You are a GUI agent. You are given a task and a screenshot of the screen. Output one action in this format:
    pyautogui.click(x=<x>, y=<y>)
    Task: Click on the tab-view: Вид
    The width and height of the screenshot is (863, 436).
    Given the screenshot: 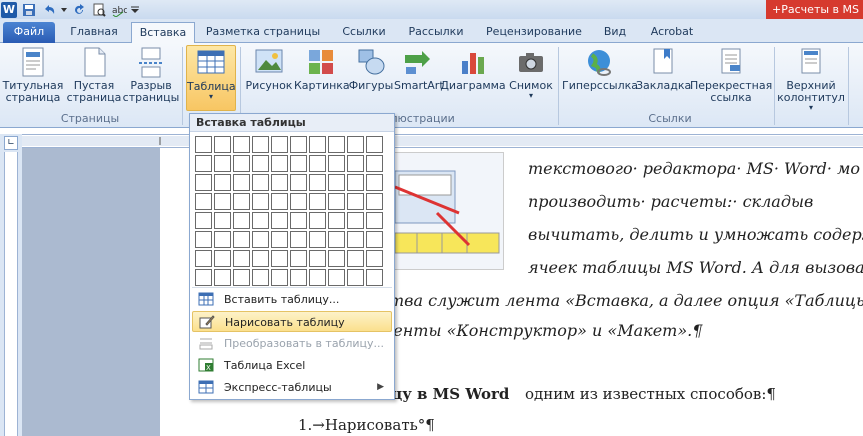 What is the action you would take?
    pyautogui.click(x=615, y=32)
    